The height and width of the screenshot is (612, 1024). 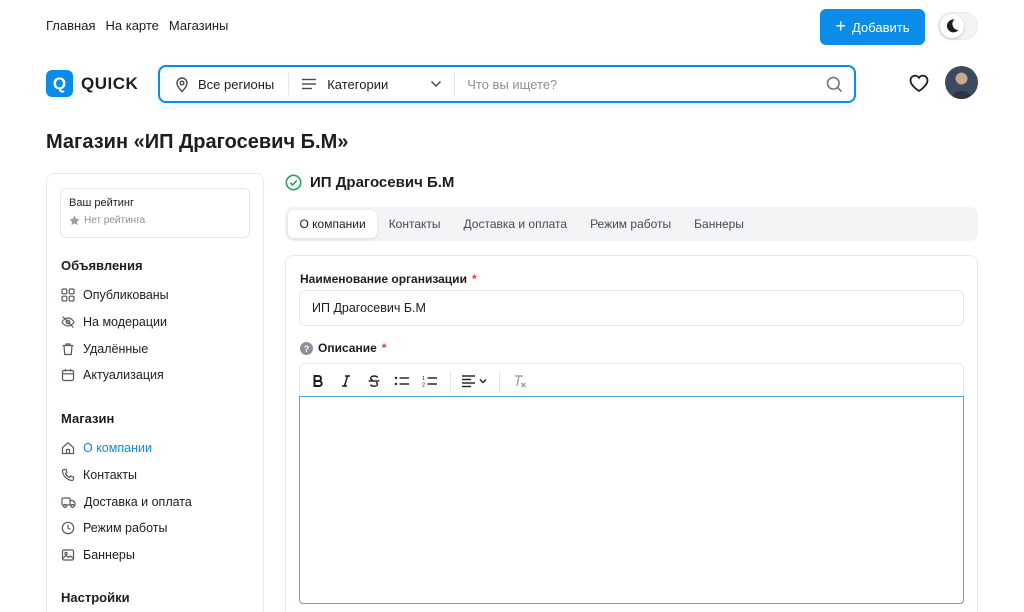 I want to click on sidebar-item-contacts: Контакты, so click(x=126, y=475).